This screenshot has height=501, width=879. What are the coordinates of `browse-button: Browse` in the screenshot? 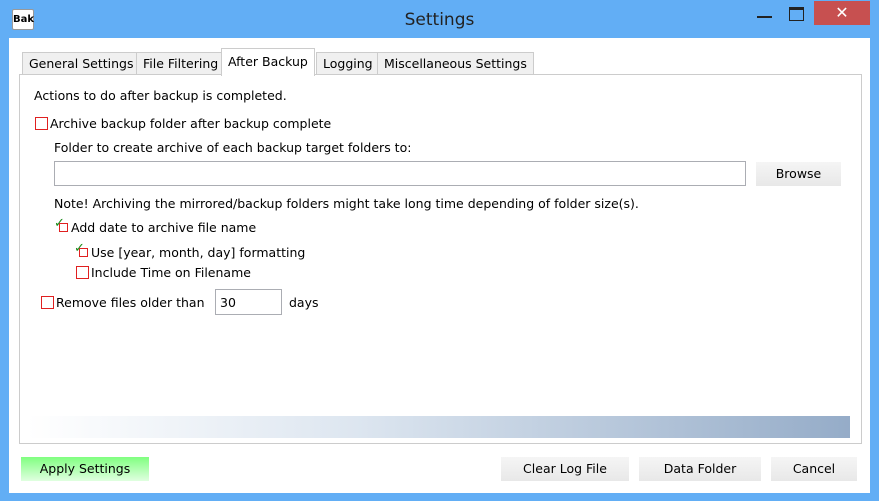 It's located at (798, 174).